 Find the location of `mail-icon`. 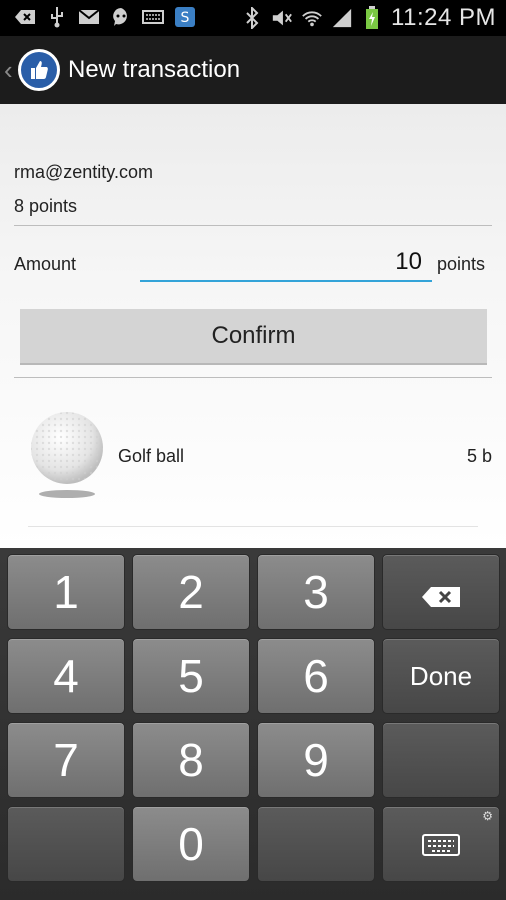

mail-icon is located at coordinates (89, 17).